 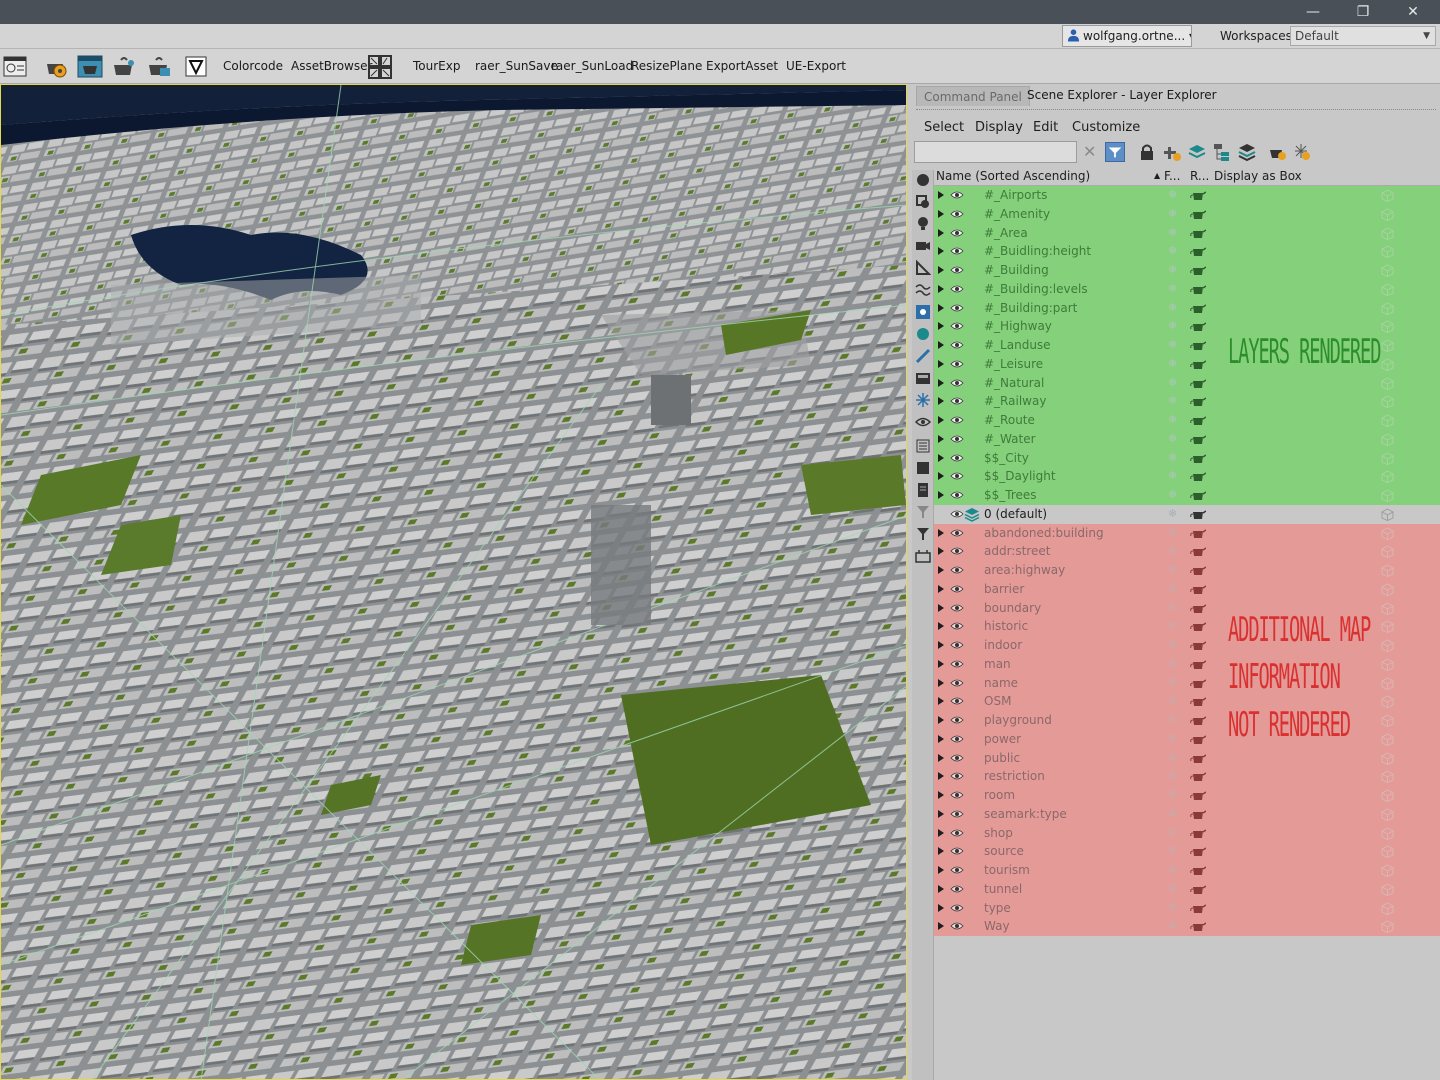 I want to click on sphere-icon, so click(x=923, y=180).